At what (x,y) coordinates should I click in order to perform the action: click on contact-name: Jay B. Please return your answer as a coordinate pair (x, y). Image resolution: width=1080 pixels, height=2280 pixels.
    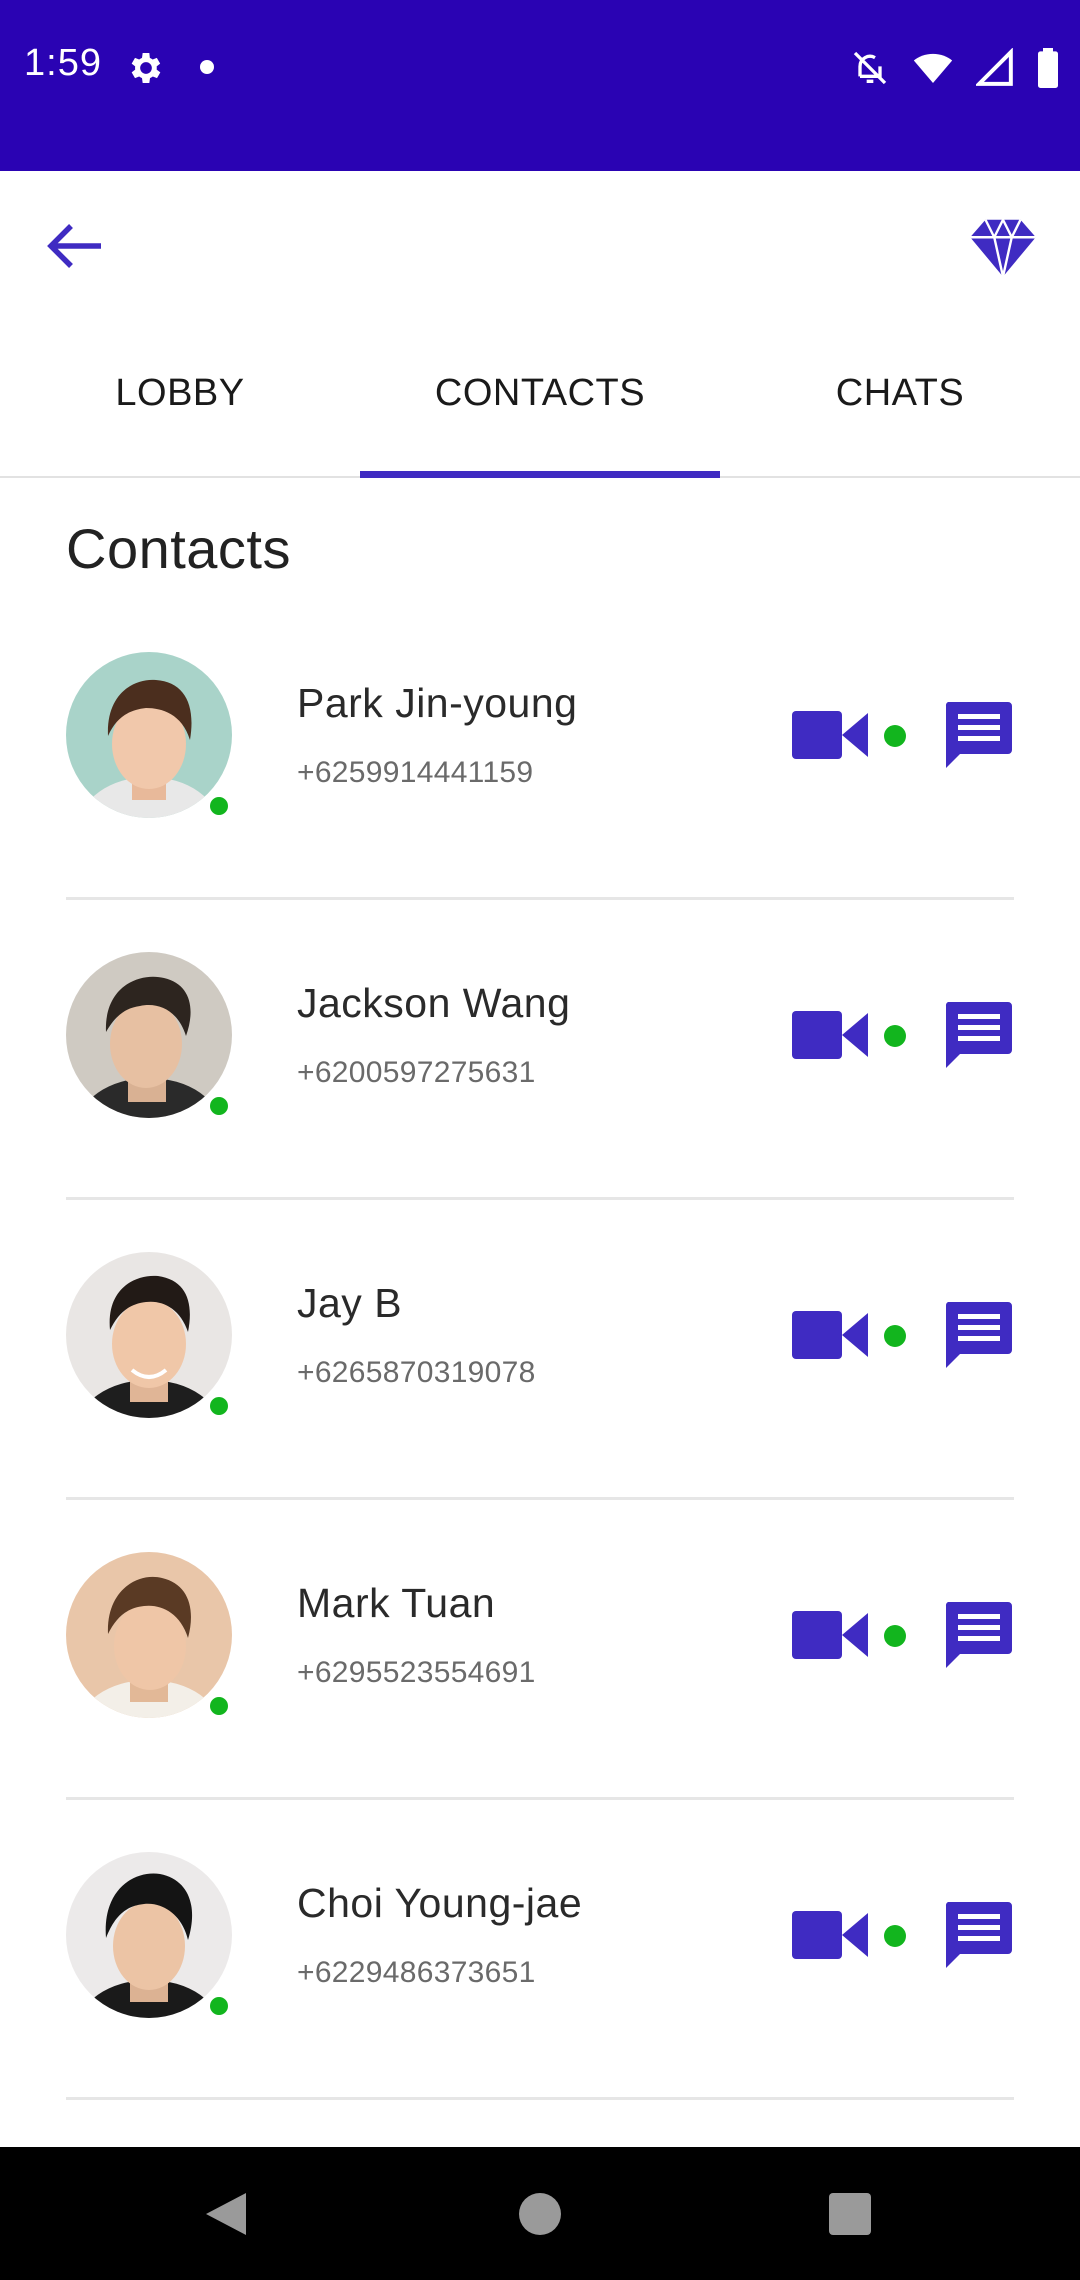
    Looking at the image, I should click on (350, 1303).